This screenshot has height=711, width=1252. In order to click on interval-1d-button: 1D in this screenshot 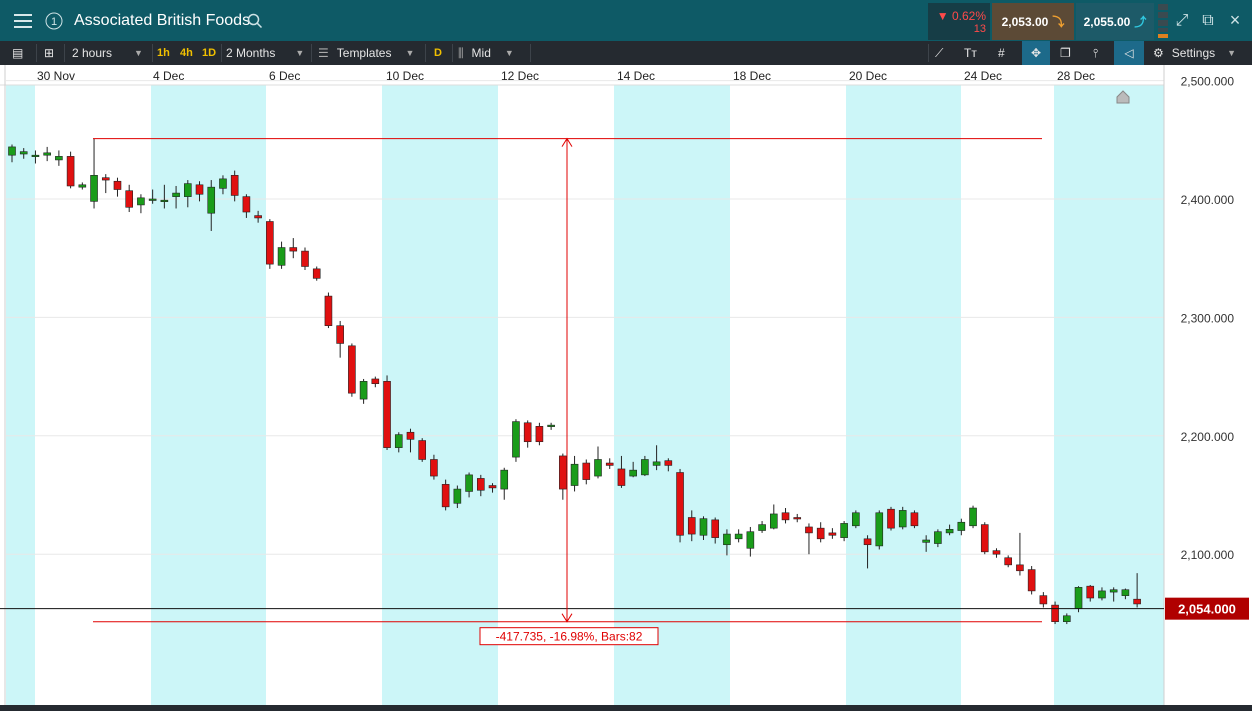, I will do `click(209, 53)`.